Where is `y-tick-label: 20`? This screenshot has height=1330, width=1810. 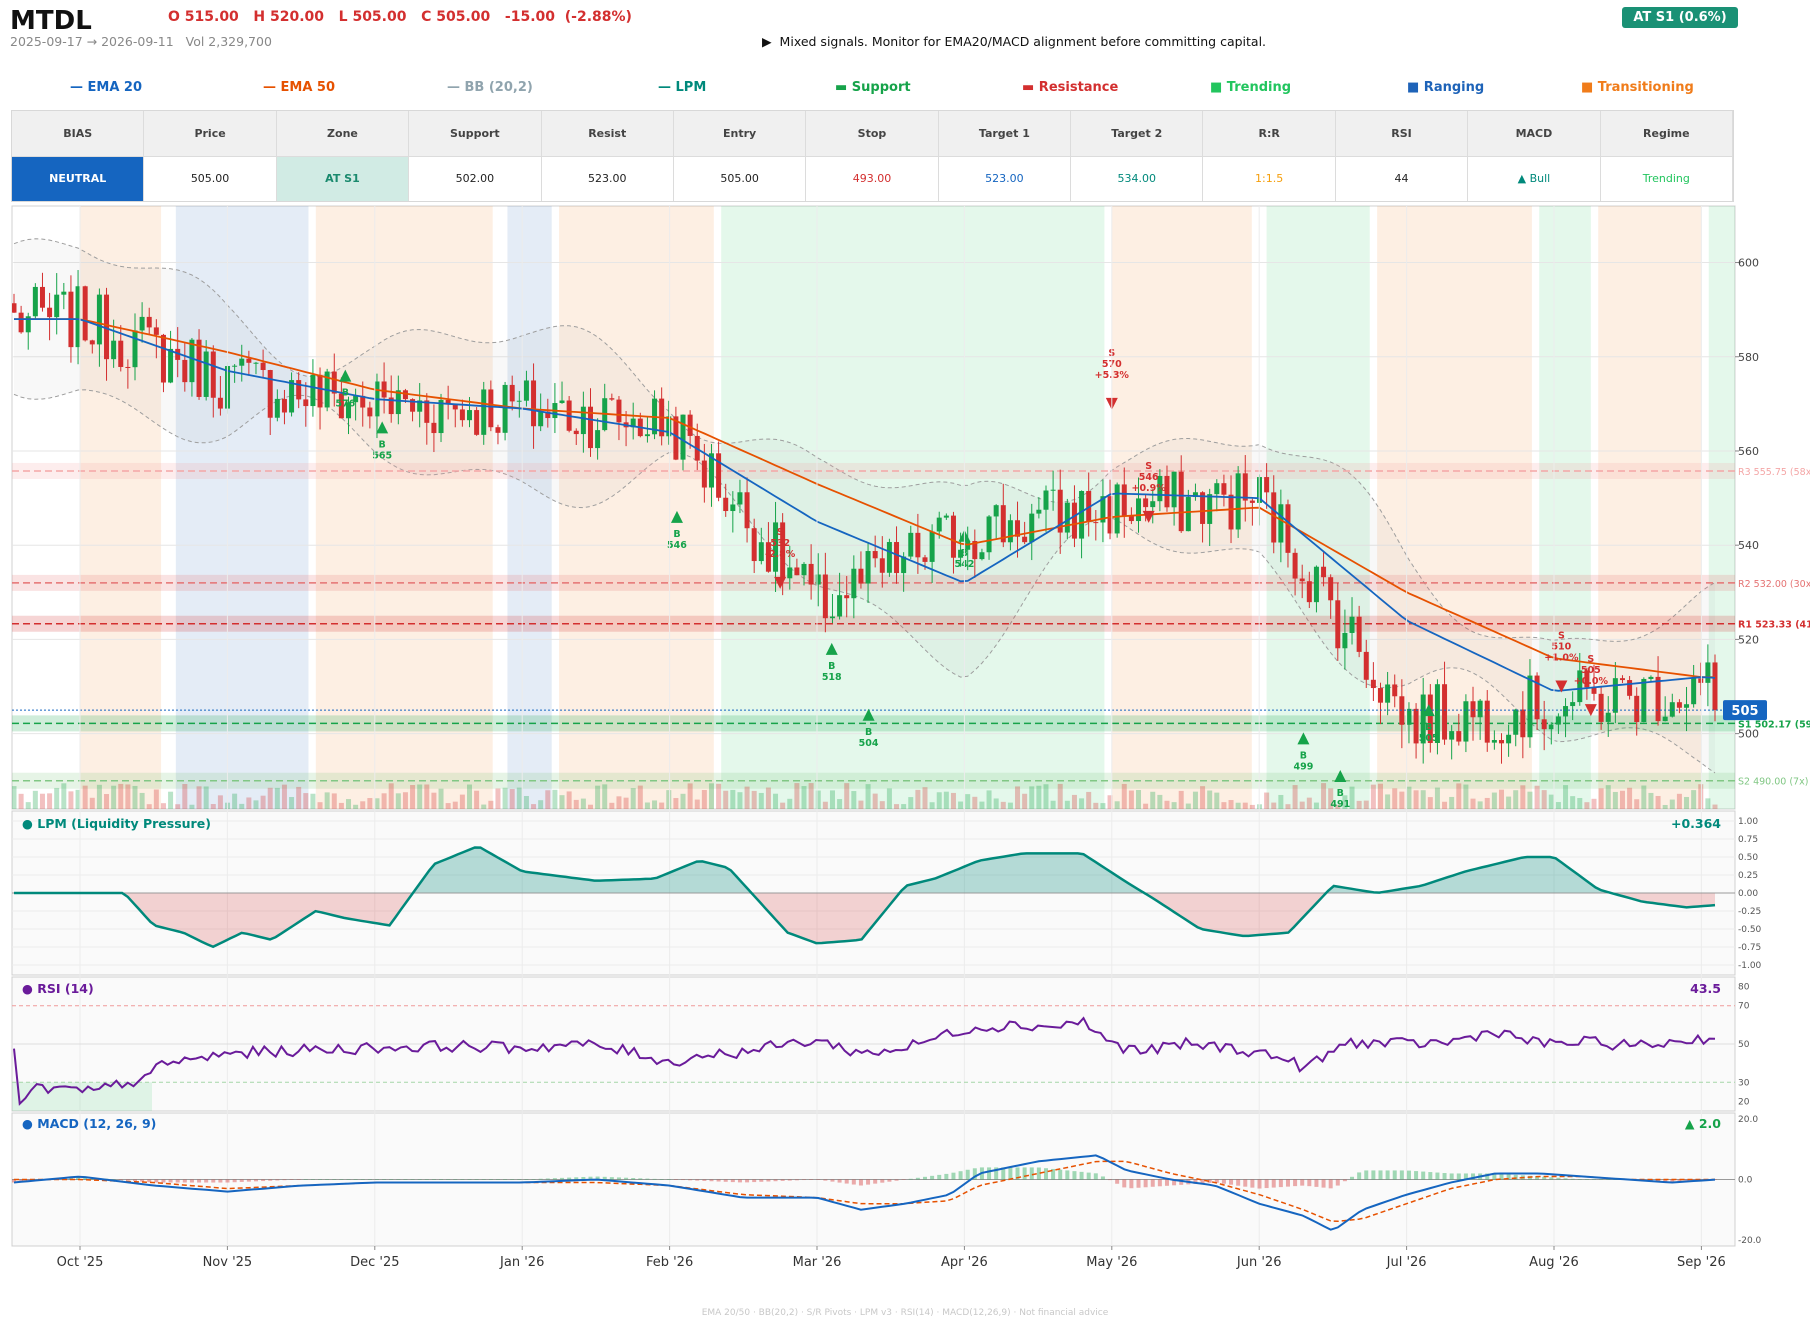 y-tick-label: 20 is located at coordinates (1744, 1102).